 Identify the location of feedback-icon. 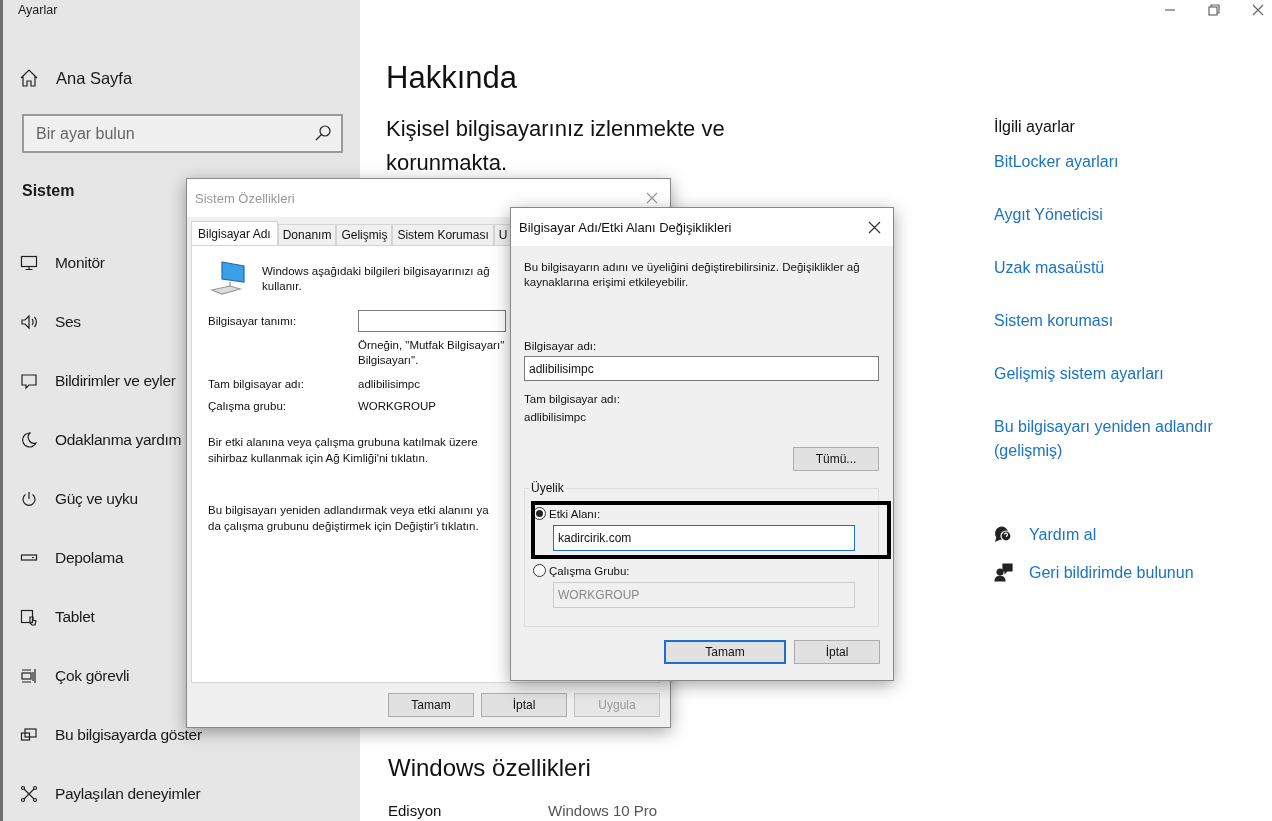
(1003, 572).